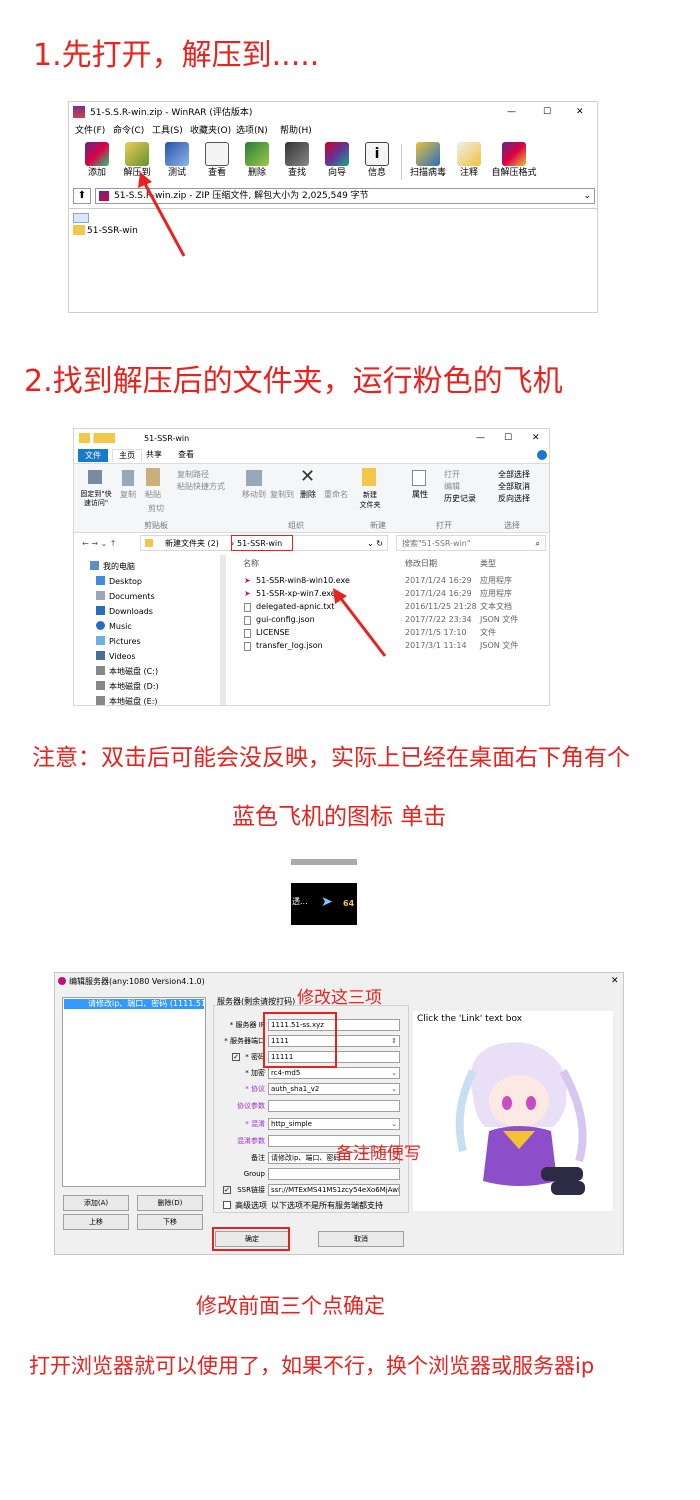 Image resolution: width=700 pixels, height=1500 pixels. Describe the element at coordinates (96, 499) in the screenshot. I see `pin-button: 固定到"快速访问"` at that location.